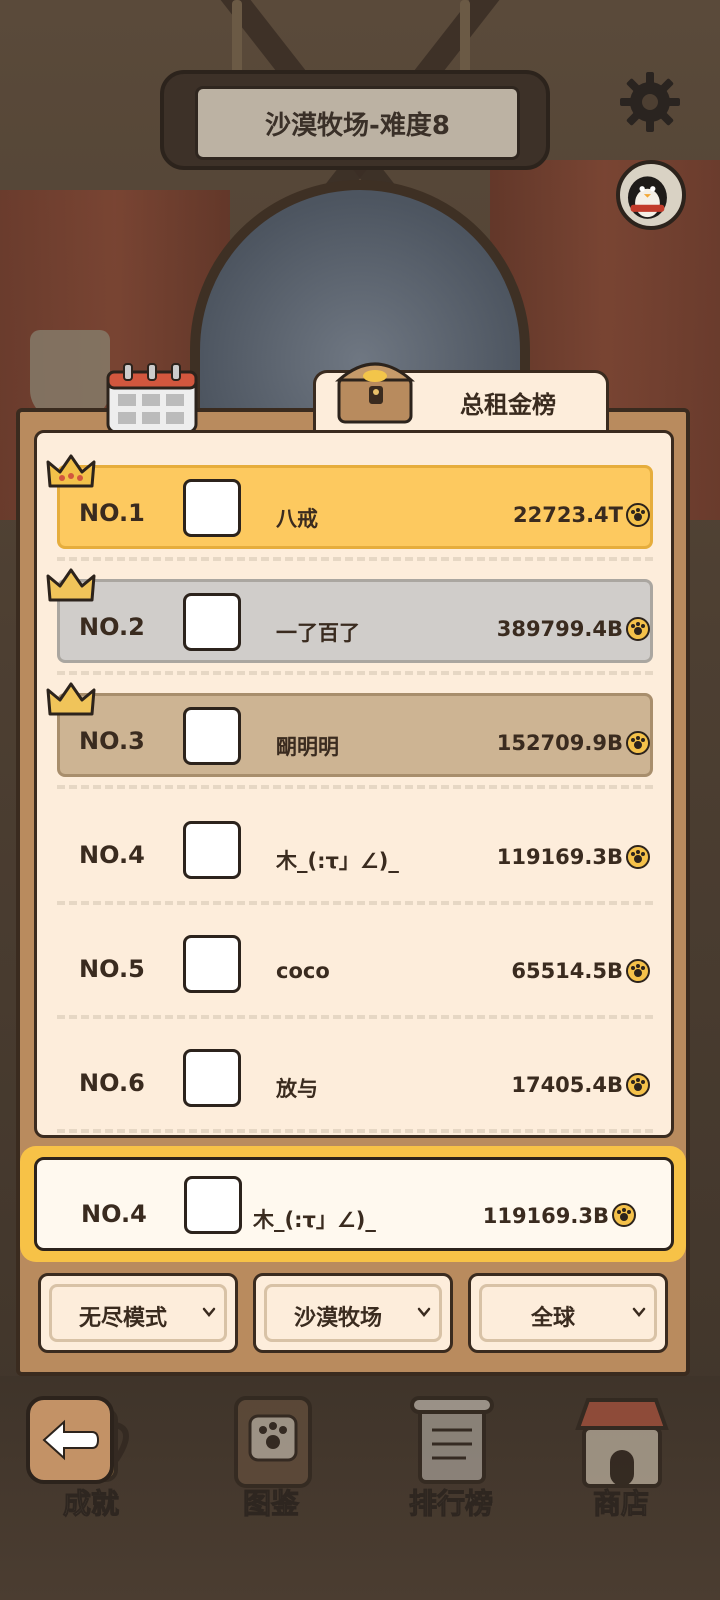 Image resolution: width=720 pixels, height=1600 pixels. Describe the element at coordinates (337, 861) in the screenshot. I see `player-name: 木_(:τ」∠)_` at that location.